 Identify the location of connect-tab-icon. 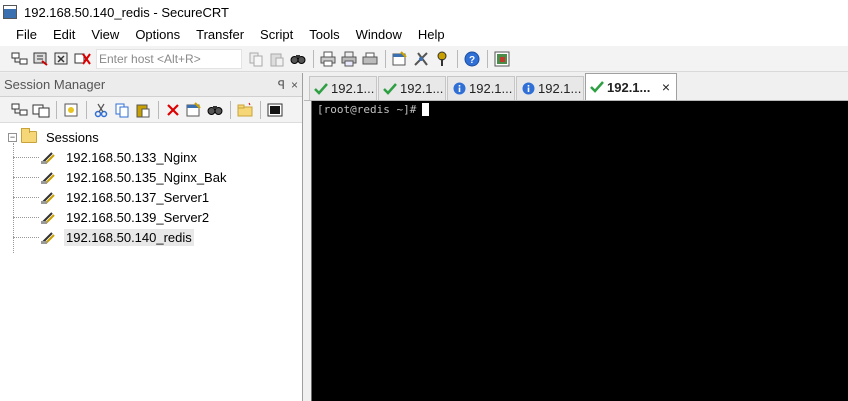
(41, 110).